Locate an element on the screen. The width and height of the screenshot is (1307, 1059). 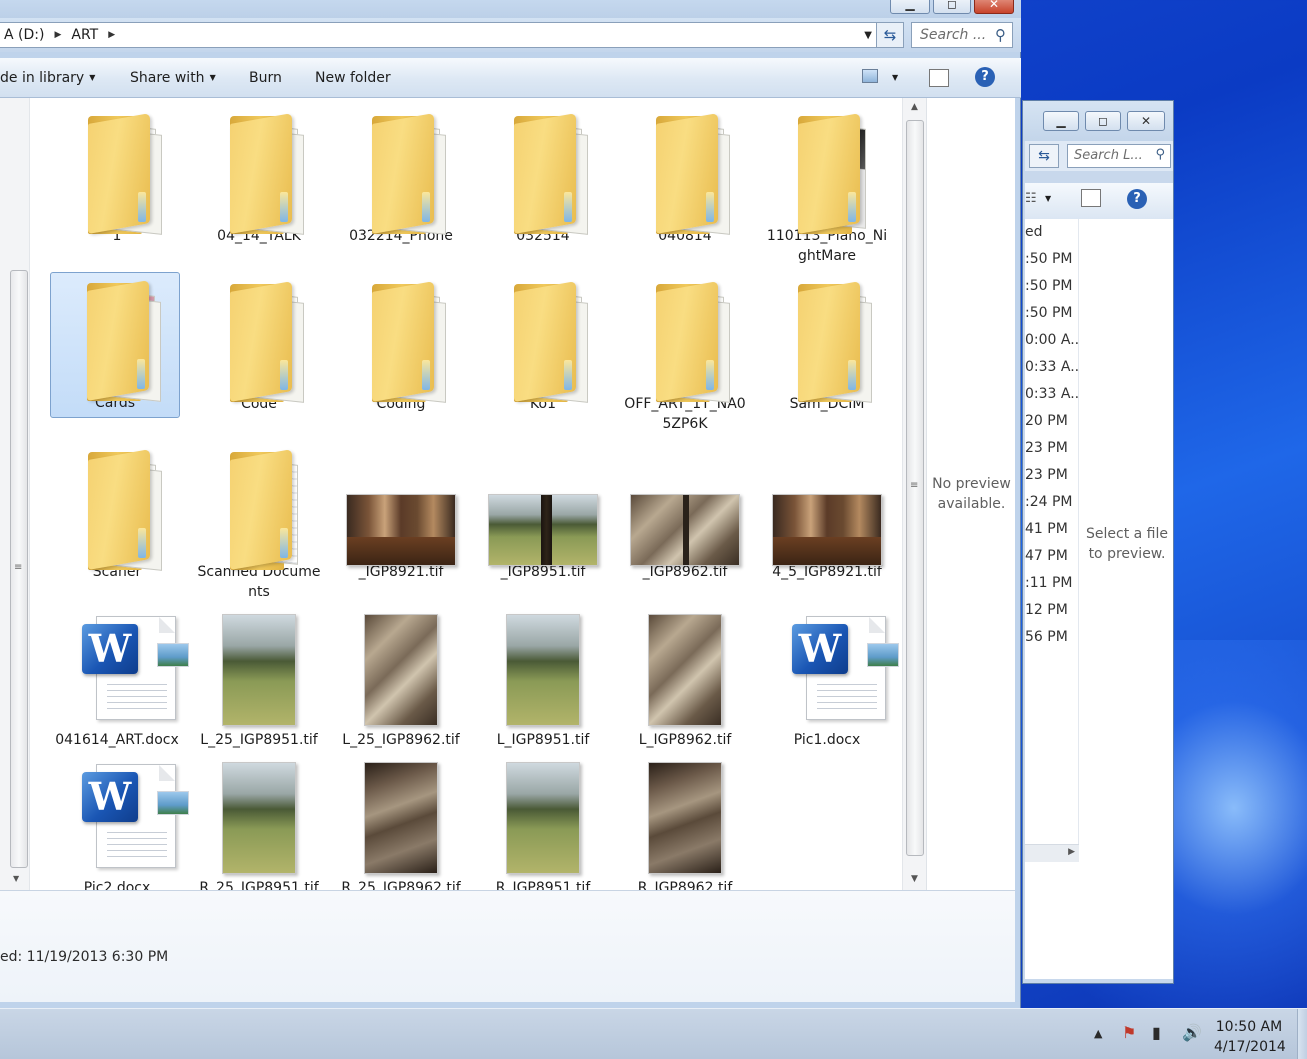
image-item-igp8921-tif: _IGP8921.tif is located at coordinates (401, 512).